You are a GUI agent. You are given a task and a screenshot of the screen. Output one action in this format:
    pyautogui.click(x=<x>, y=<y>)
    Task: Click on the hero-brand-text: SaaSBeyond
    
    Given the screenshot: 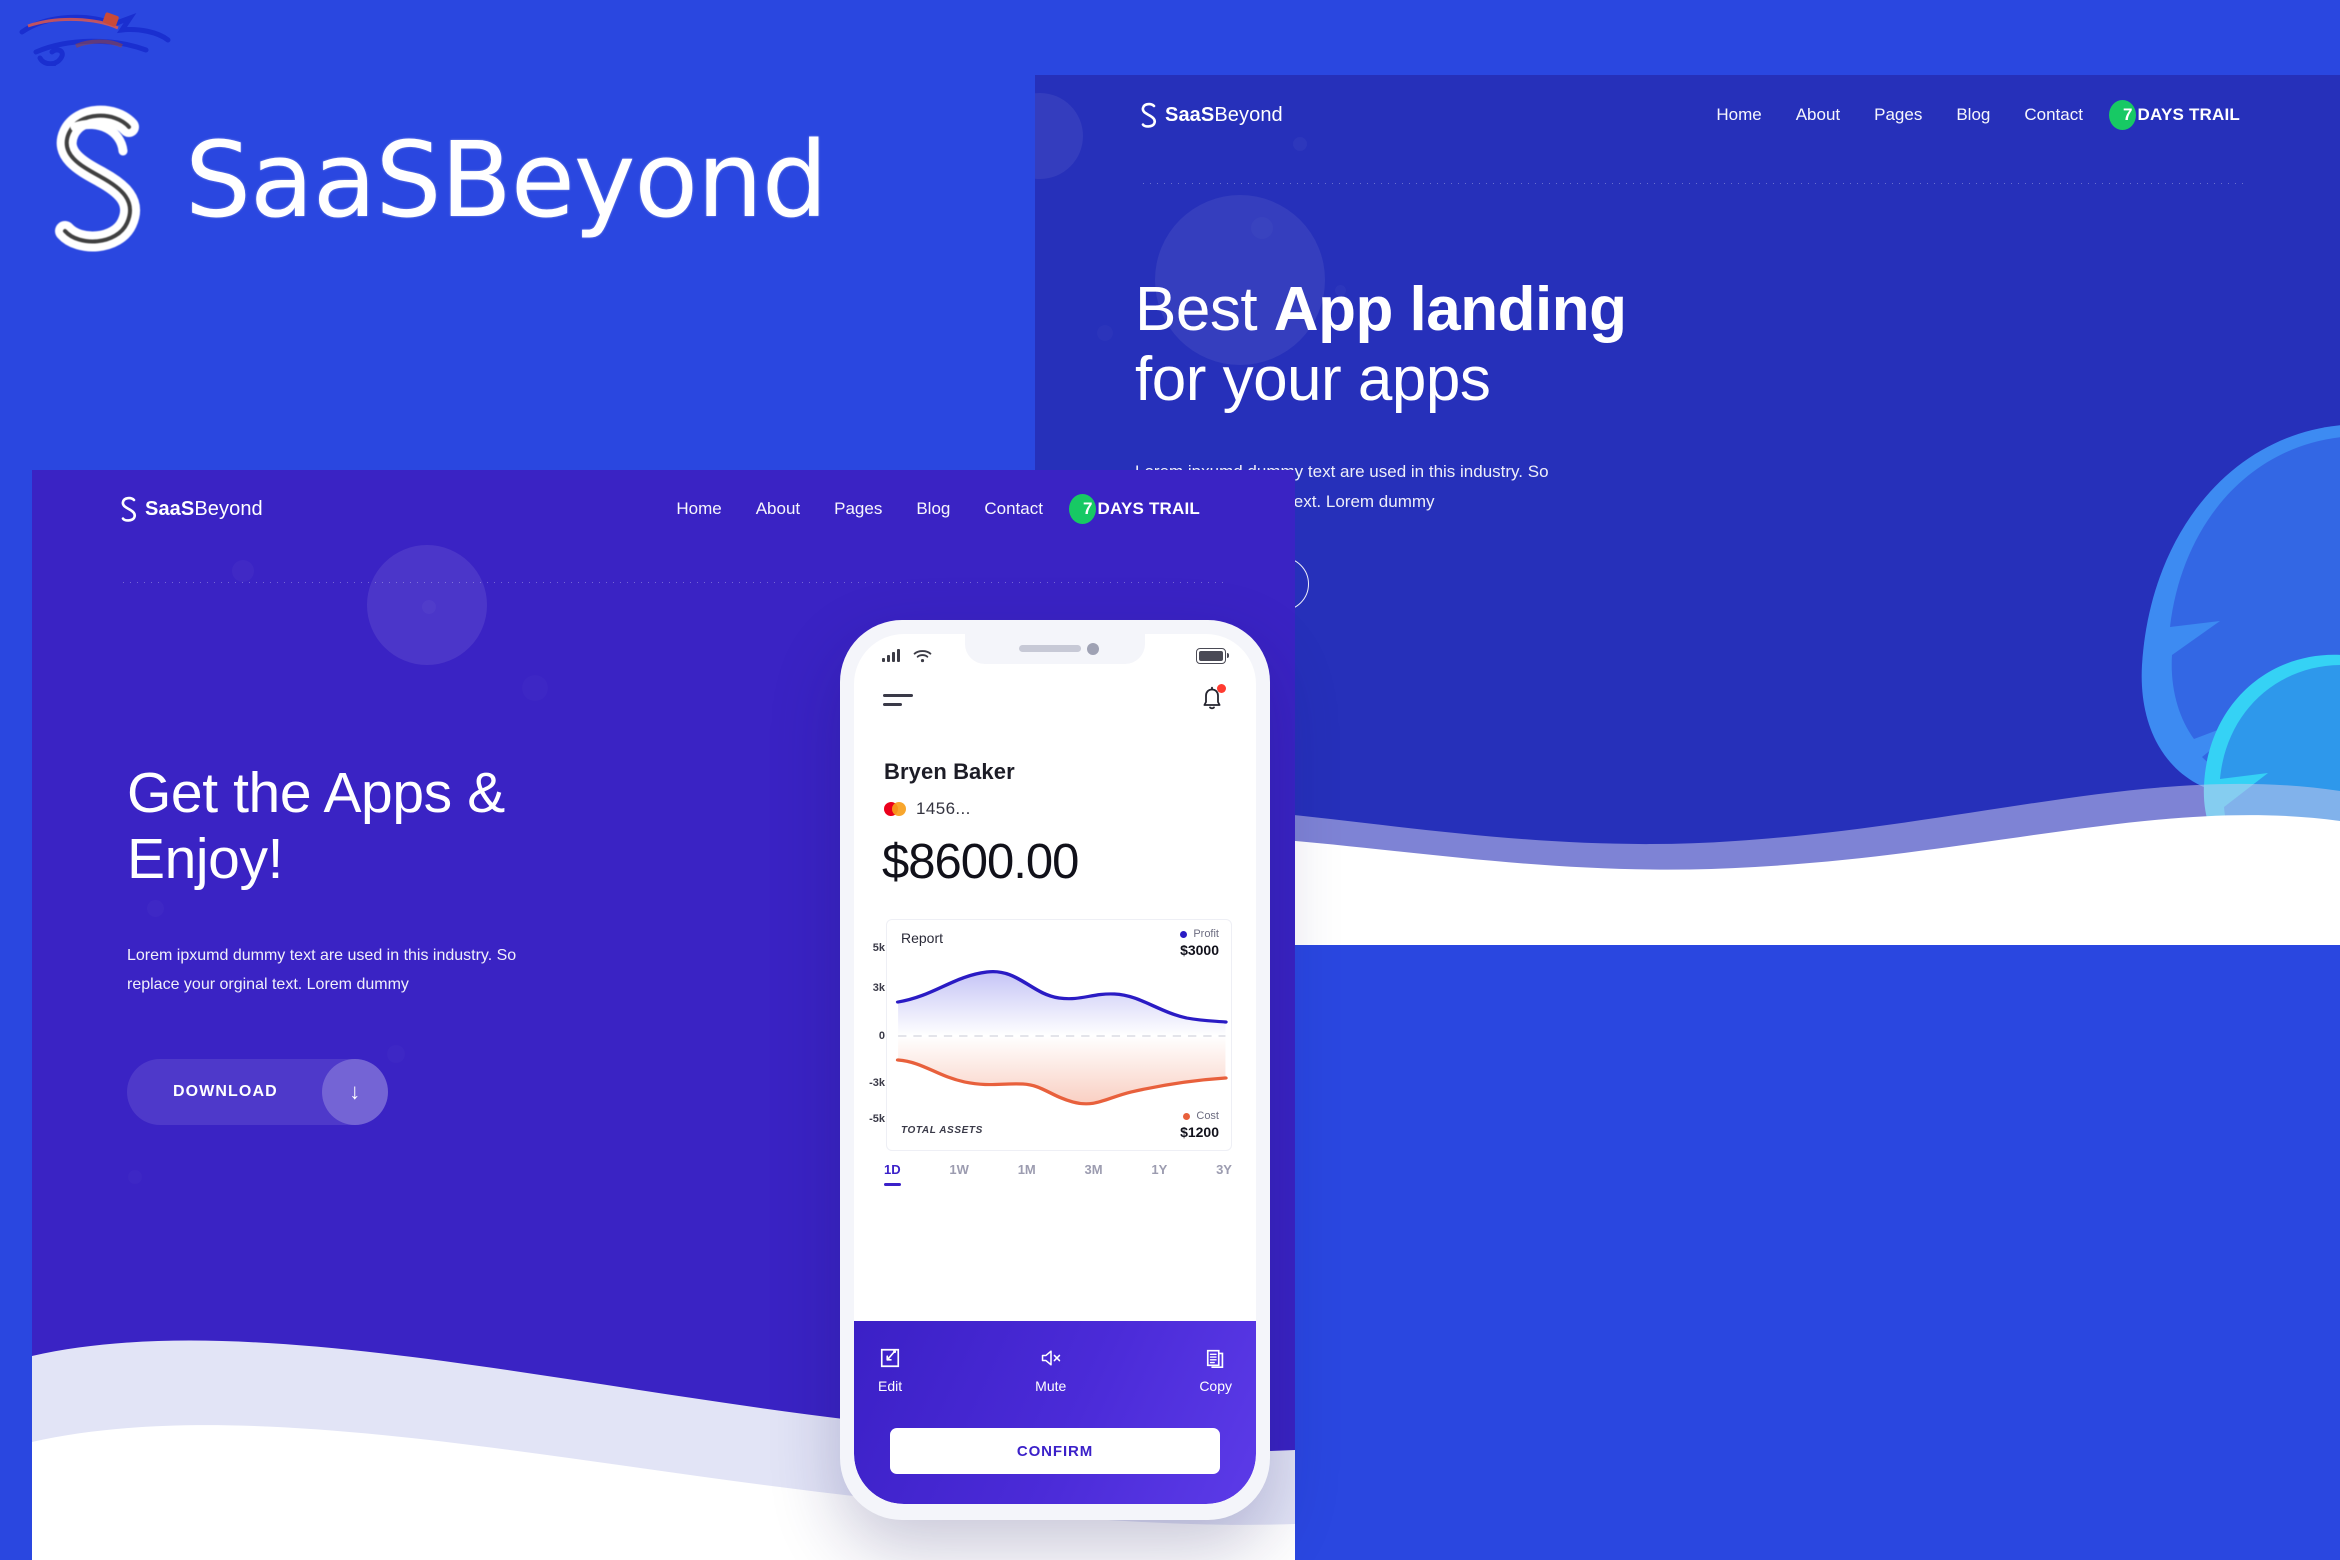 What is the action you would take?
    pyautogui.click(x=506, y=180)
    